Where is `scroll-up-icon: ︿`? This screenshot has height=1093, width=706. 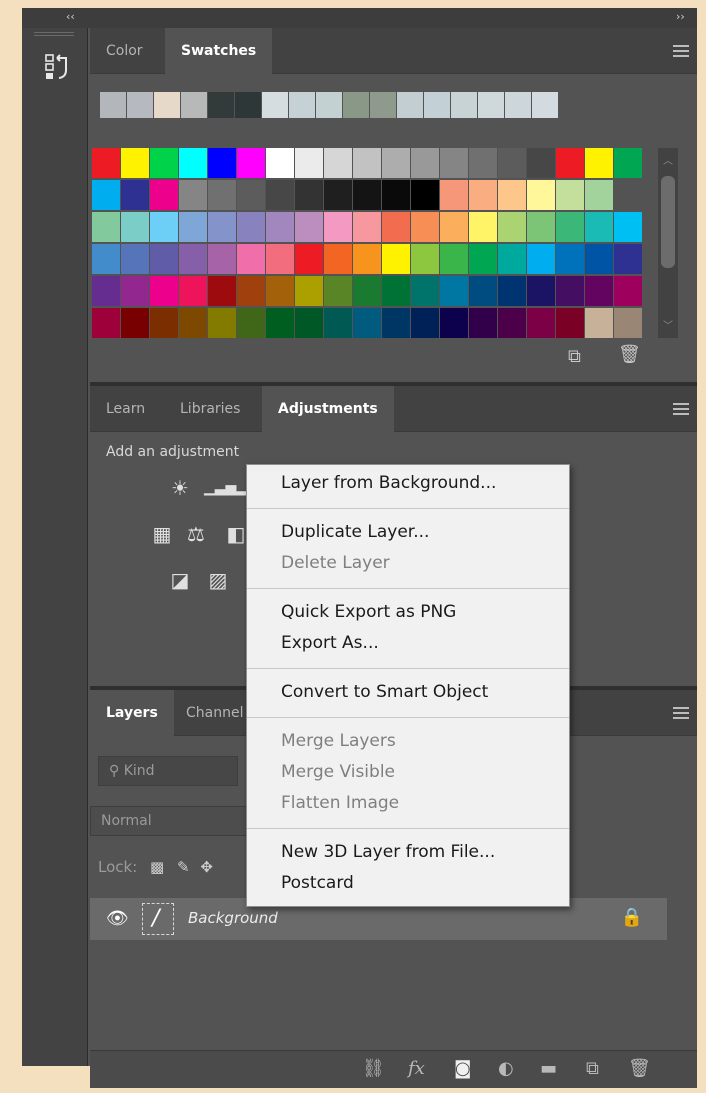 scroll-up-icon: ︿ is located at coordinates (668, 159).